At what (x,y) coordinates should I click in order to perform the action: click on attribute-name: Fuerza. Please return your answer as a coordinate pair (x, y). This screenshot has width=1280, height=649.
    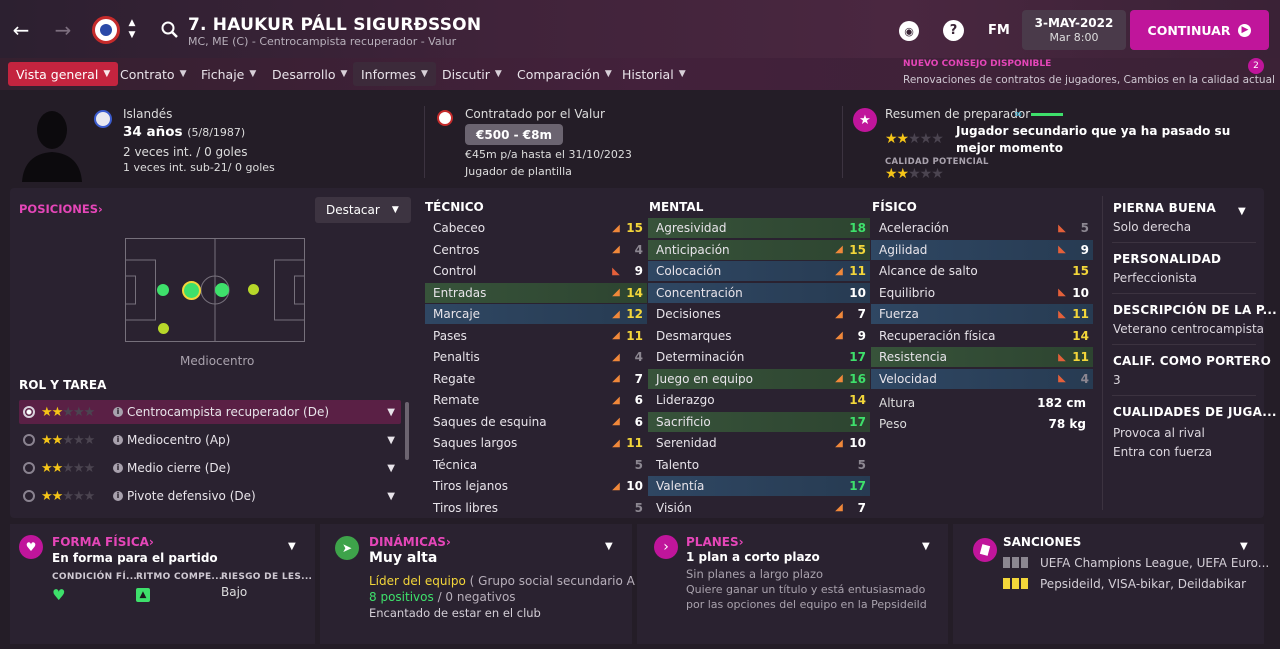
    Looking at the image, I should click on (899, 314).